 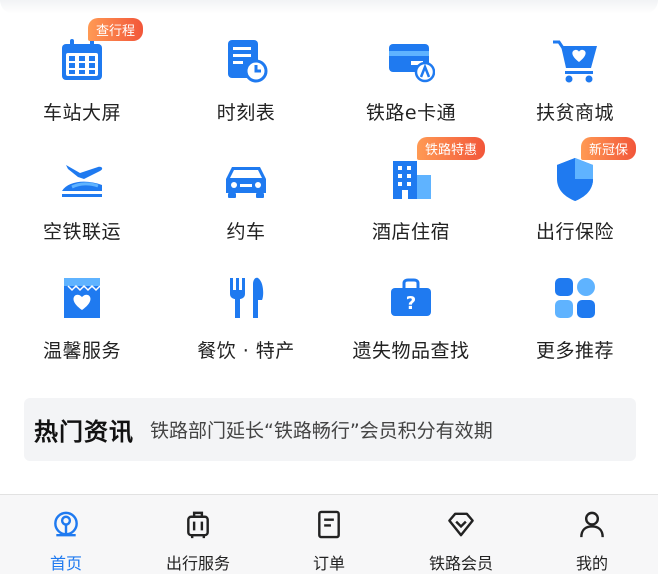 I want to click on order-list-icon, so click(x=329, y=524).